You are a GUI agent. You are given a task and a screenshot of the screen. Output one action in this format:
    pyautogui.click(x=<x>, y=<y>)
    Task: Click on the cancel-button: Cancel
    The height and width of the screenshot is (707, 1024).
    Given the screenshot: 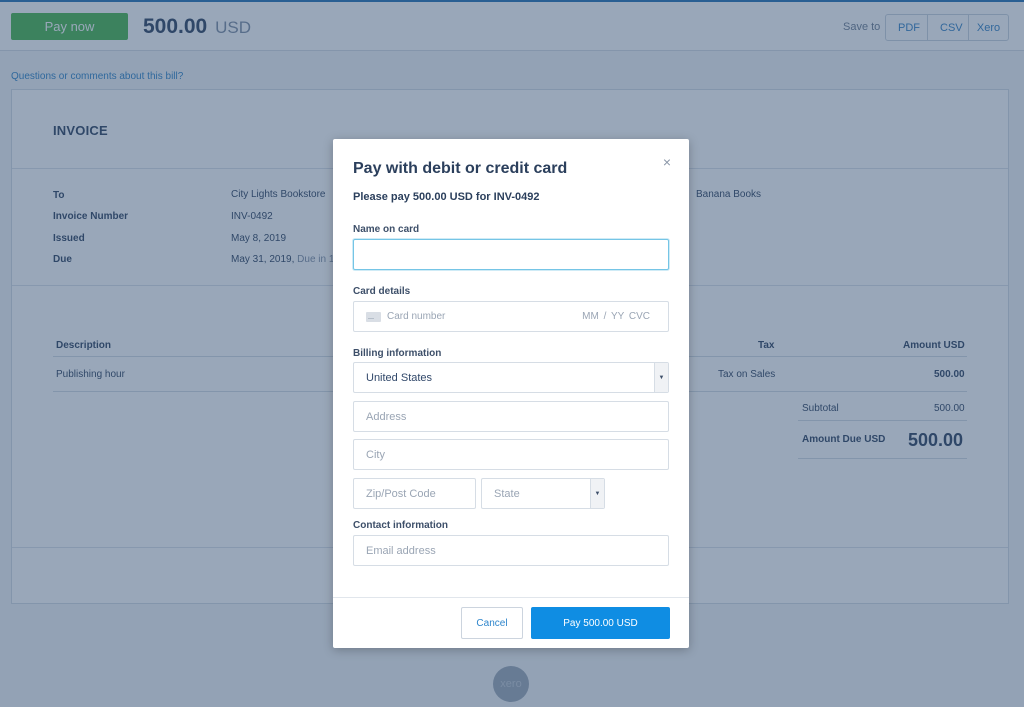 What is the action you would take?
    pyautogui.click(x=492, y=623)
    